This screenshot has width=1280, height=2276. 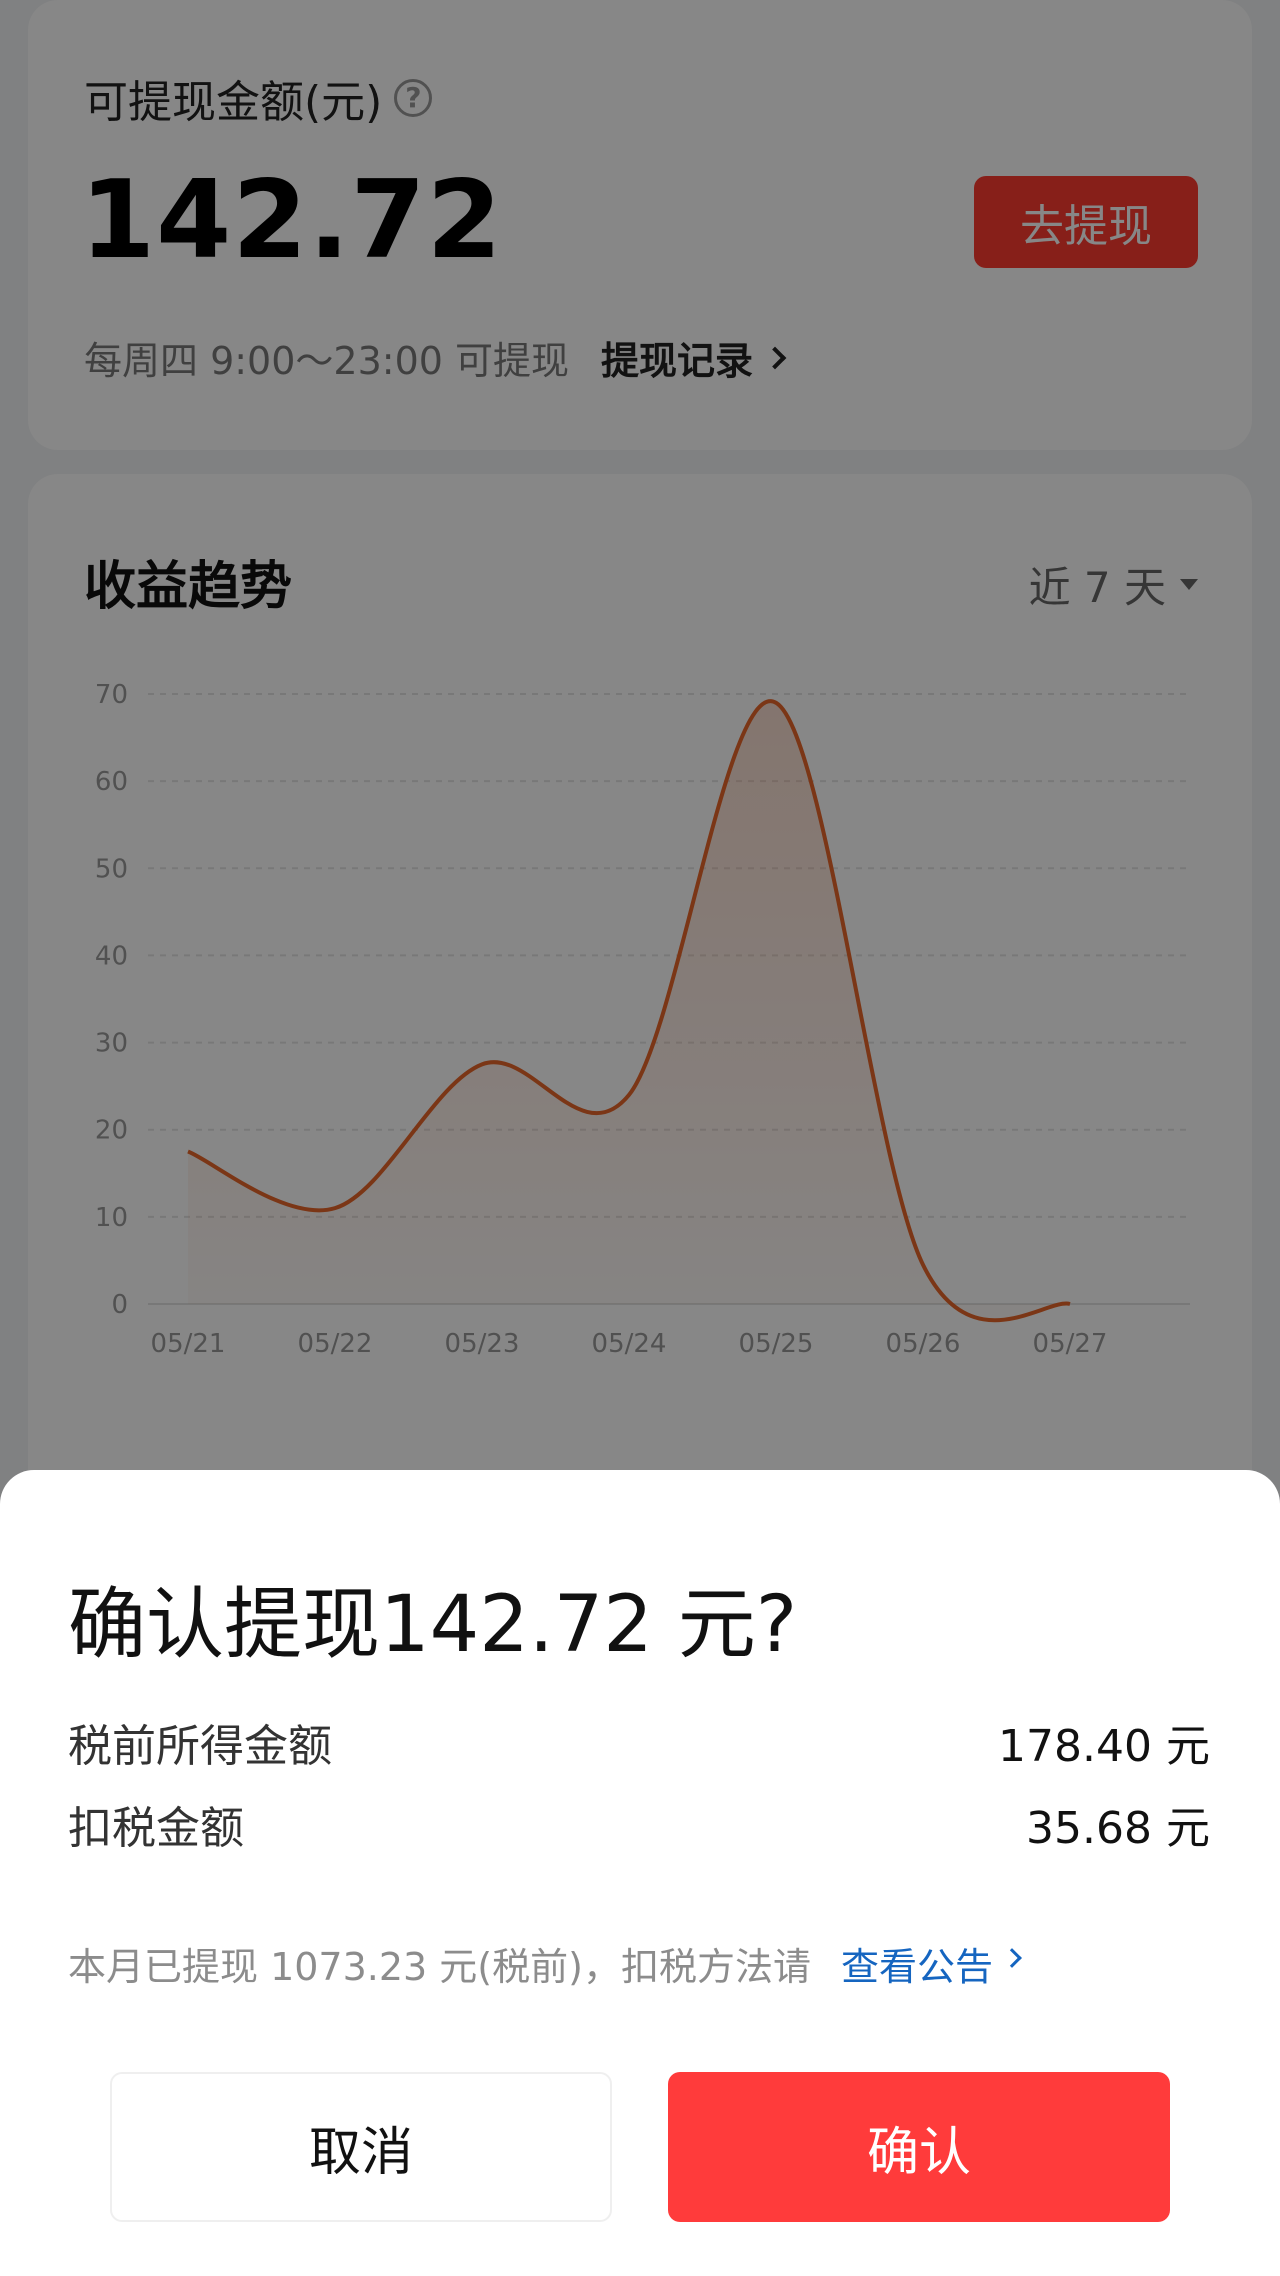 I want to click on tax-amount-value: 35.68 元, so click(x=1118, y=1828).